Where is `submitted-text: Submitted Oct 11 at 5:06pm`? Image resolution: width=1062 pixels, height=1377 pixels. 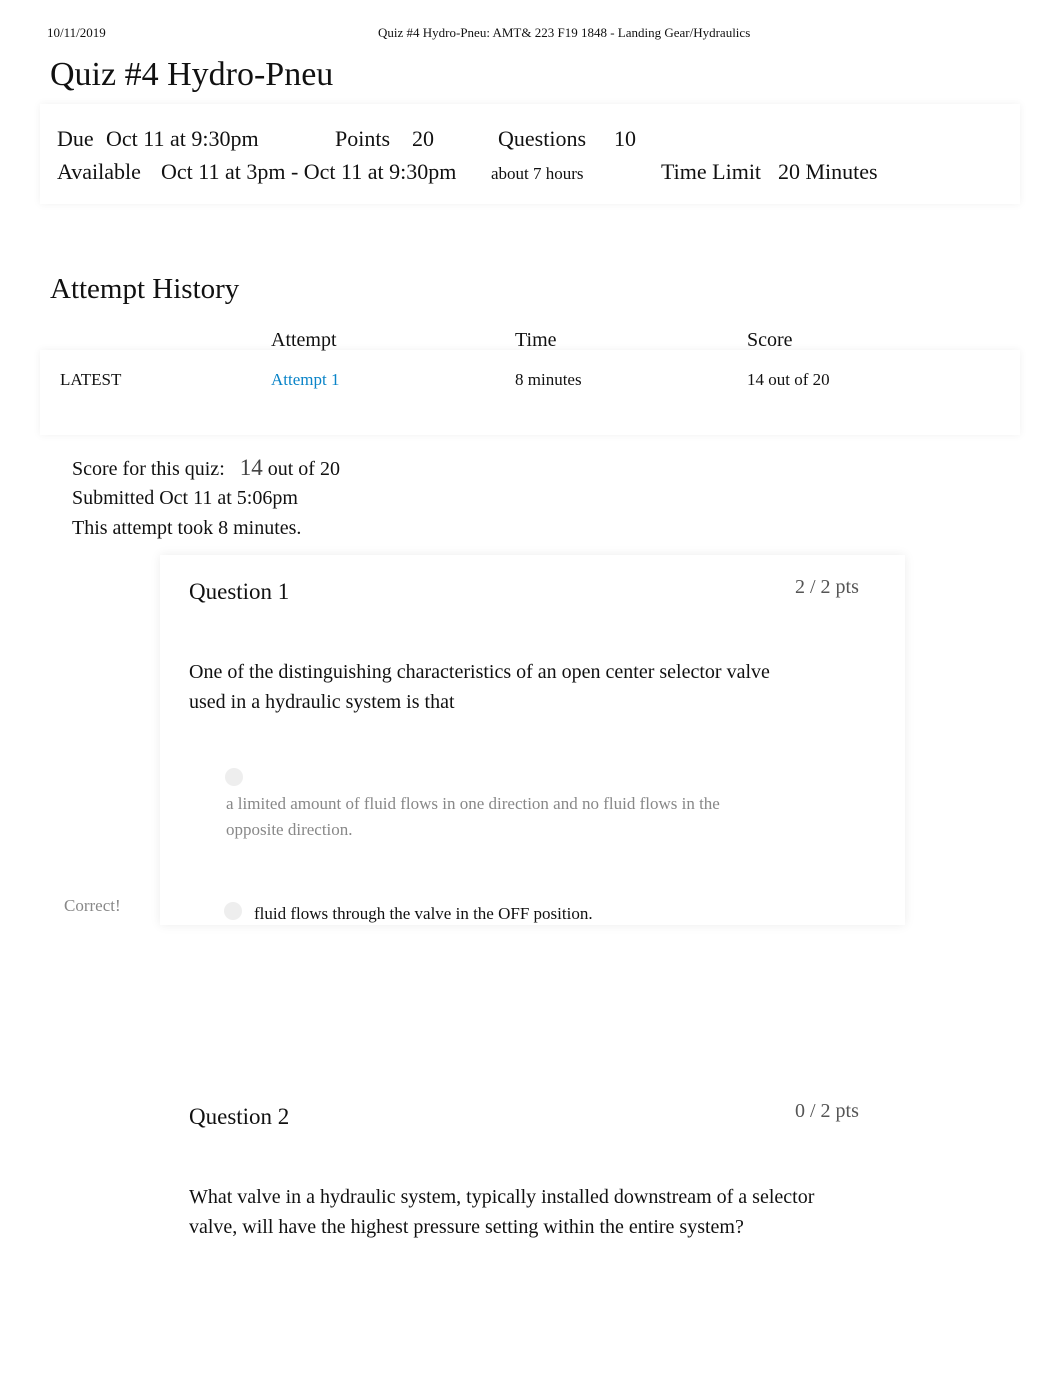
submitted-text: Submitted Oct 11 at 5:06pm is located at coordinates (185, 498).